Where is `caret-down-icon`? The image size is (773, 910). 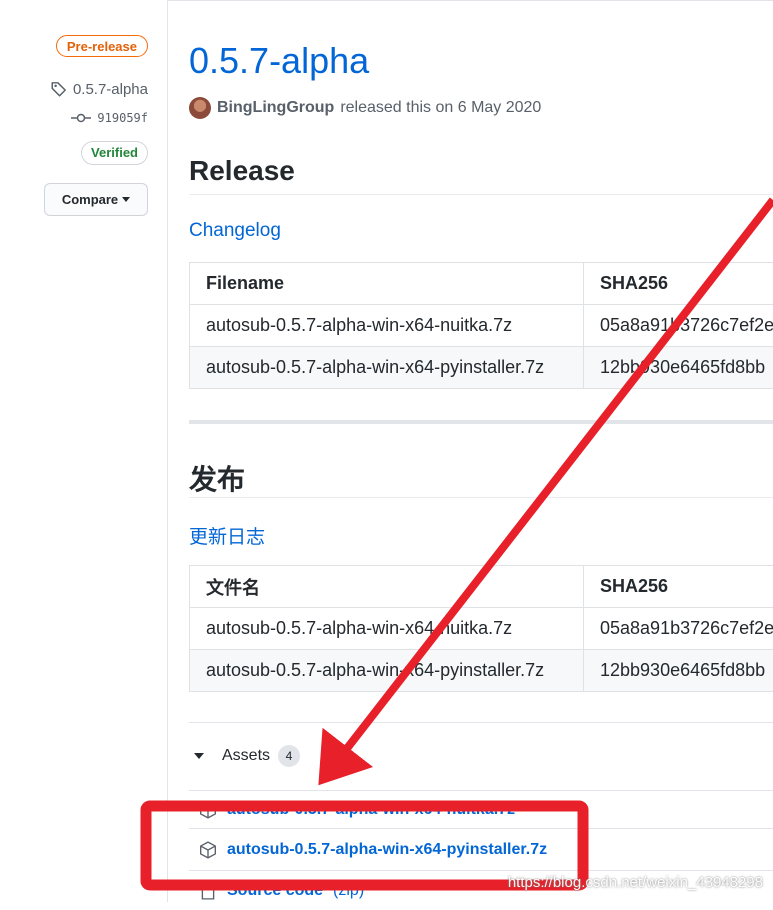 caret-down-icon is located at coordinates (126, 200).